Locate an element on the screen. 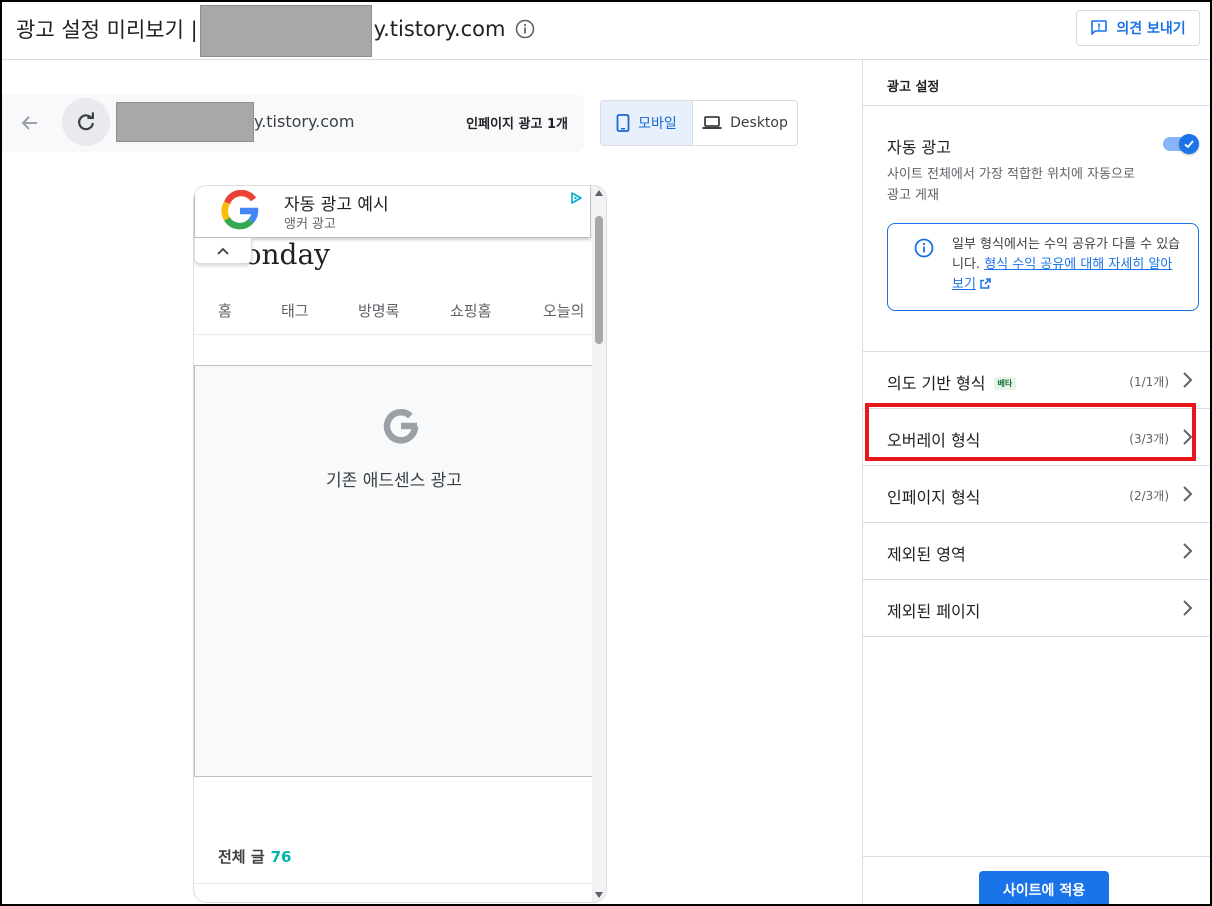 The width and height of the screenshot is (1212, 906). google-g-icon is located at coordinates (401, 426).